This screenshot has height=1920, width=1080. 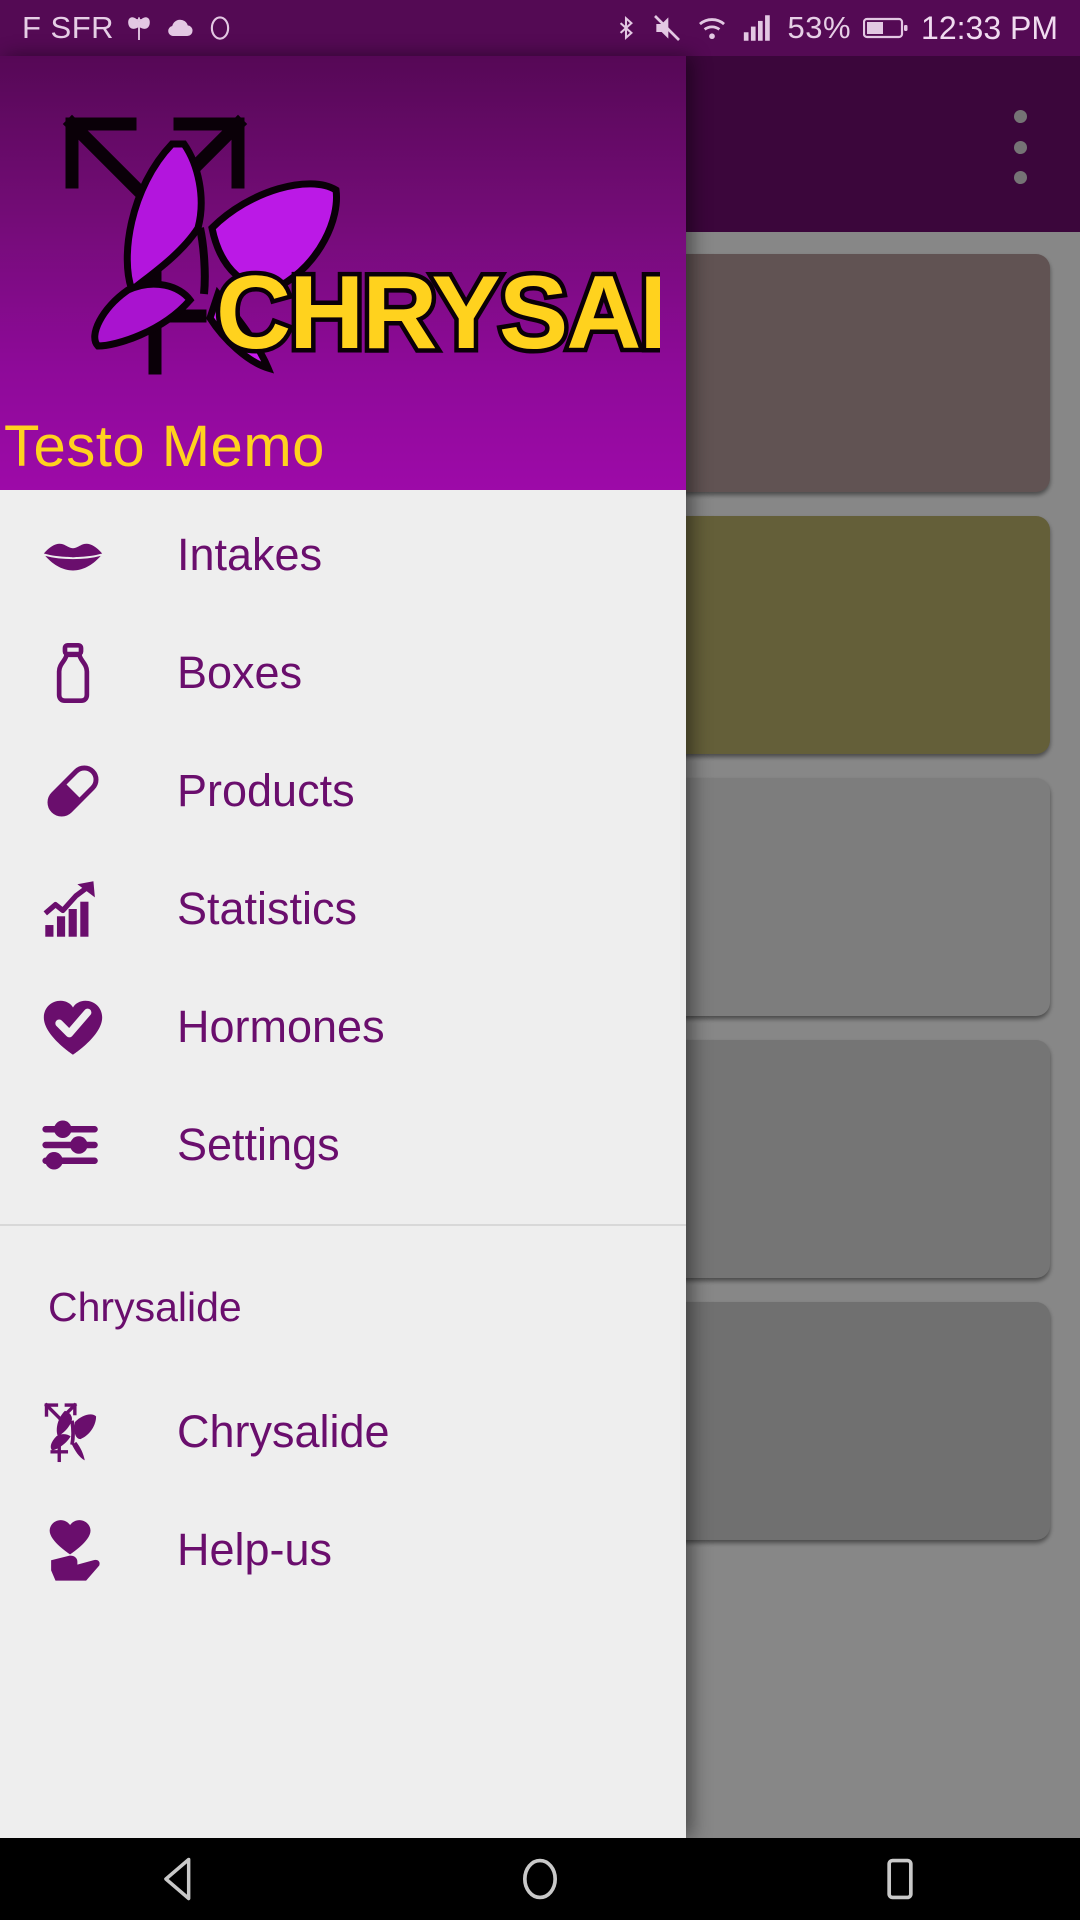 I want to click on sidebar-item-products: Products, so click(x=343, y=791).